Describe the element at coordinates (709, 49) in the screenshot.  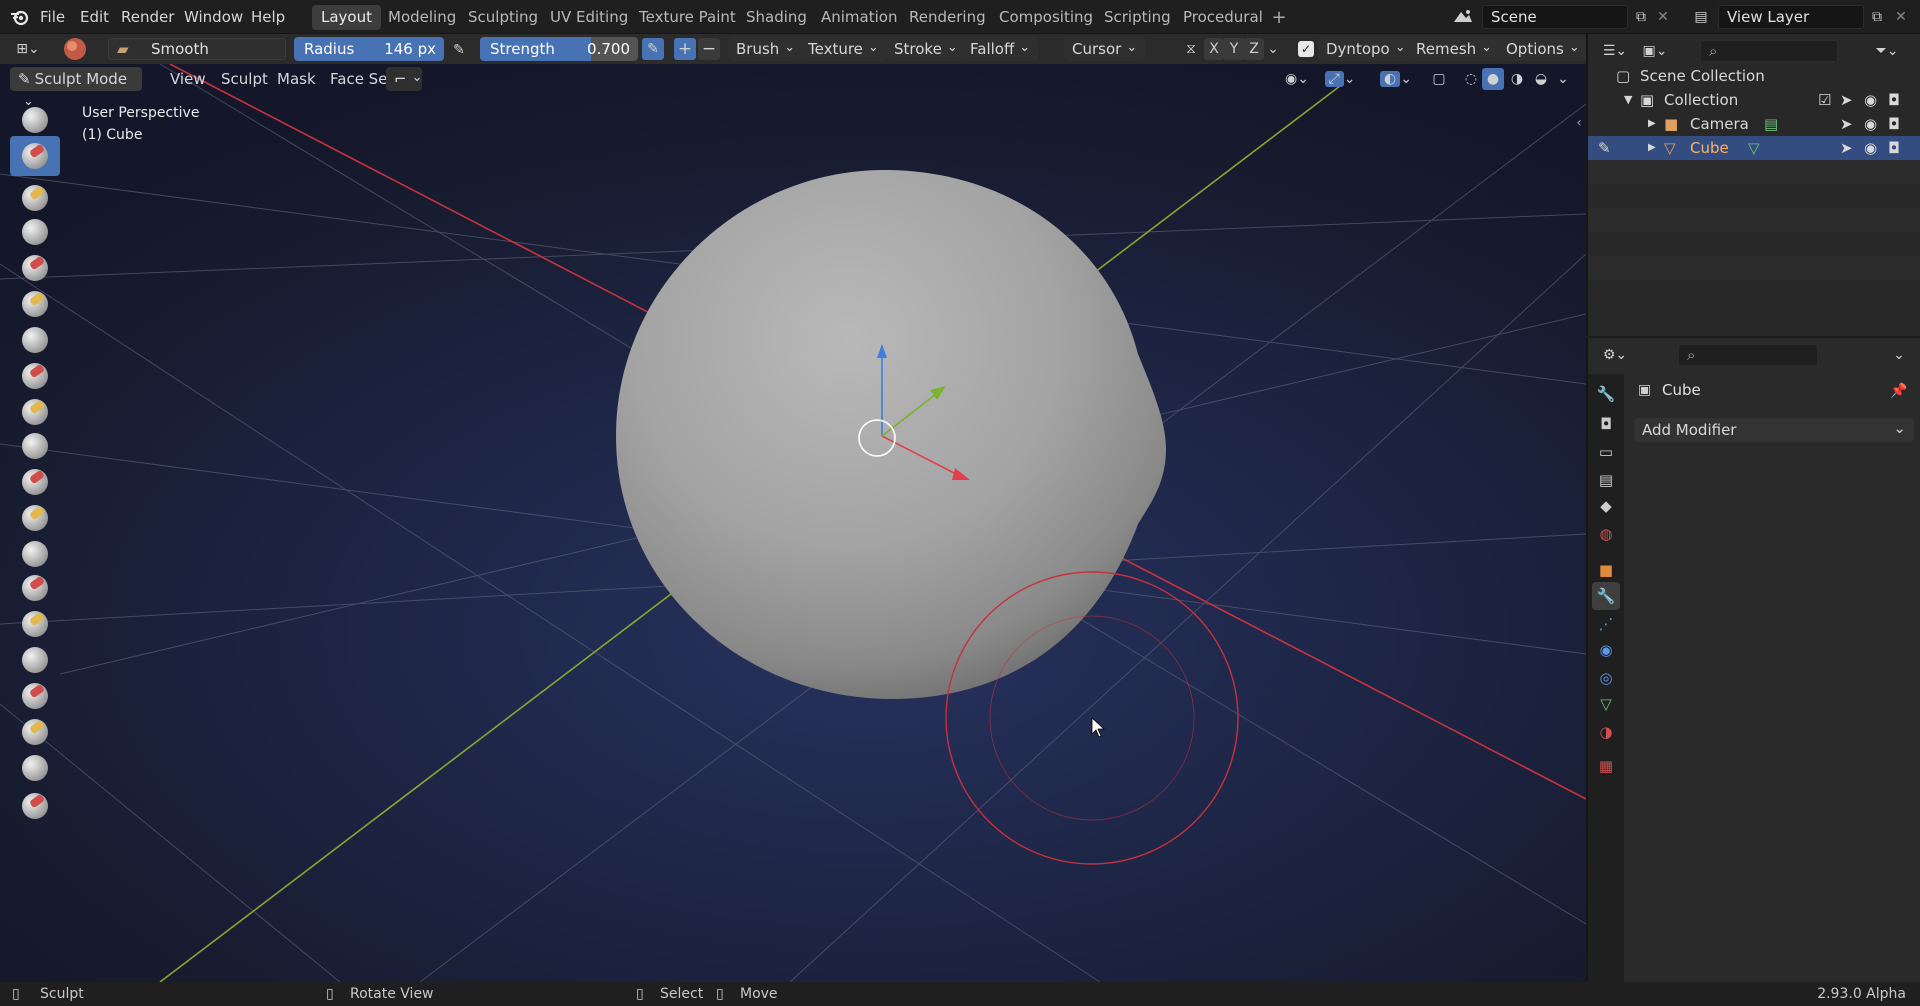
I see `direction-subtract-button: −` at that location.